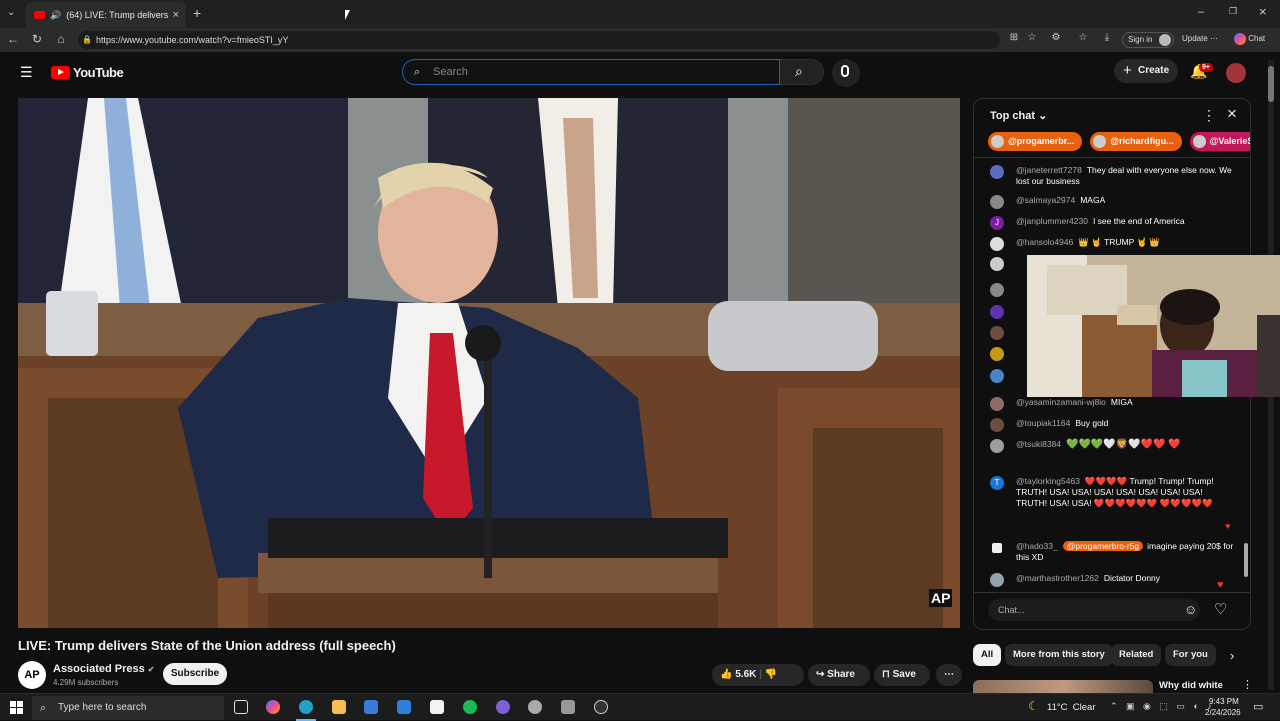 Image resolution: width=1280 pixels, height=721 pixels. I want to click on minimize-button: –, so click(1201, 12).